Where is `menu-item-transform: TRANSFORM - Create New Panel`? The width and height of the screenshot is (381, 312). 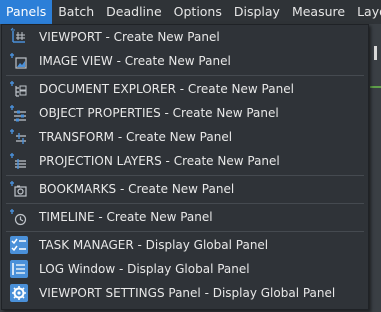
menu-item-transform: TRANSFORM - Create New Panel is located at coordinates (185, 137).